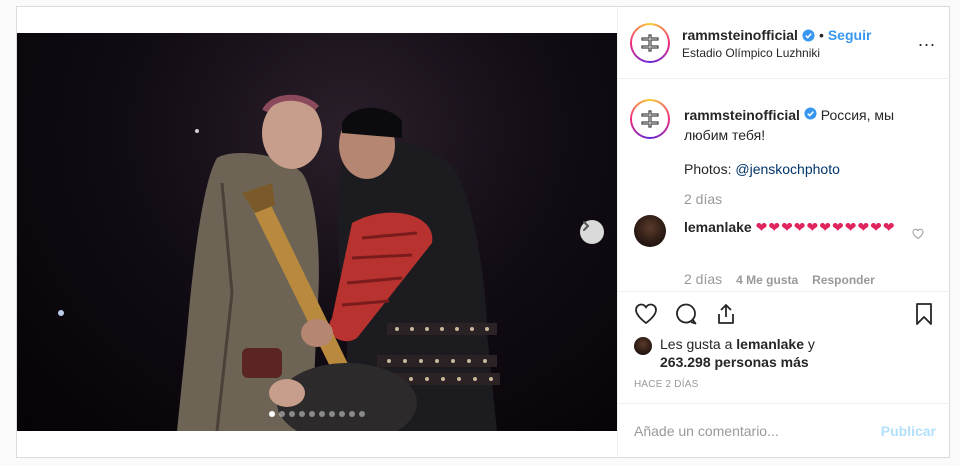  What do you see at coordinates (703, 279) in the screenshot?
I see `comment-time: 2 días` at bounding box center [703, 279].